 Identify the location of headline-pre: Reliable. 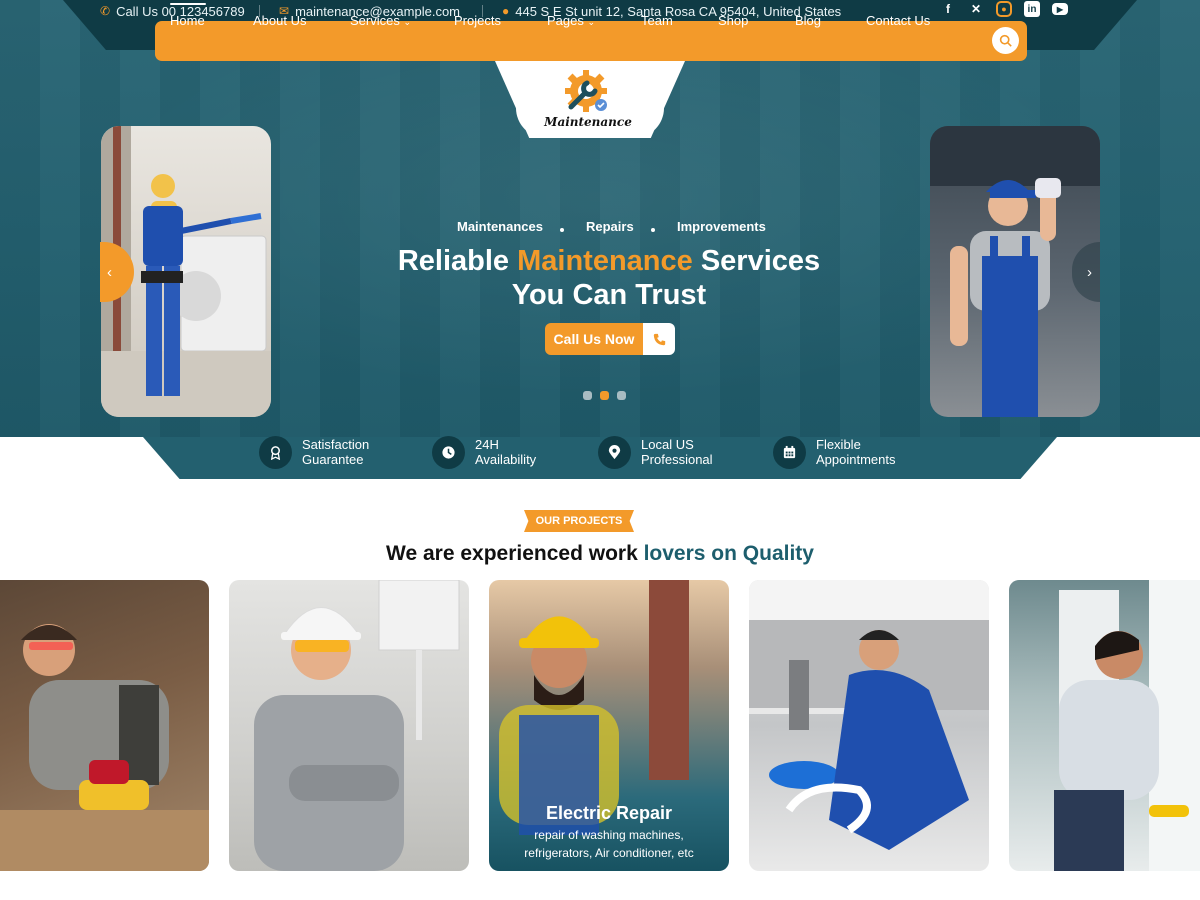
(457, 261).